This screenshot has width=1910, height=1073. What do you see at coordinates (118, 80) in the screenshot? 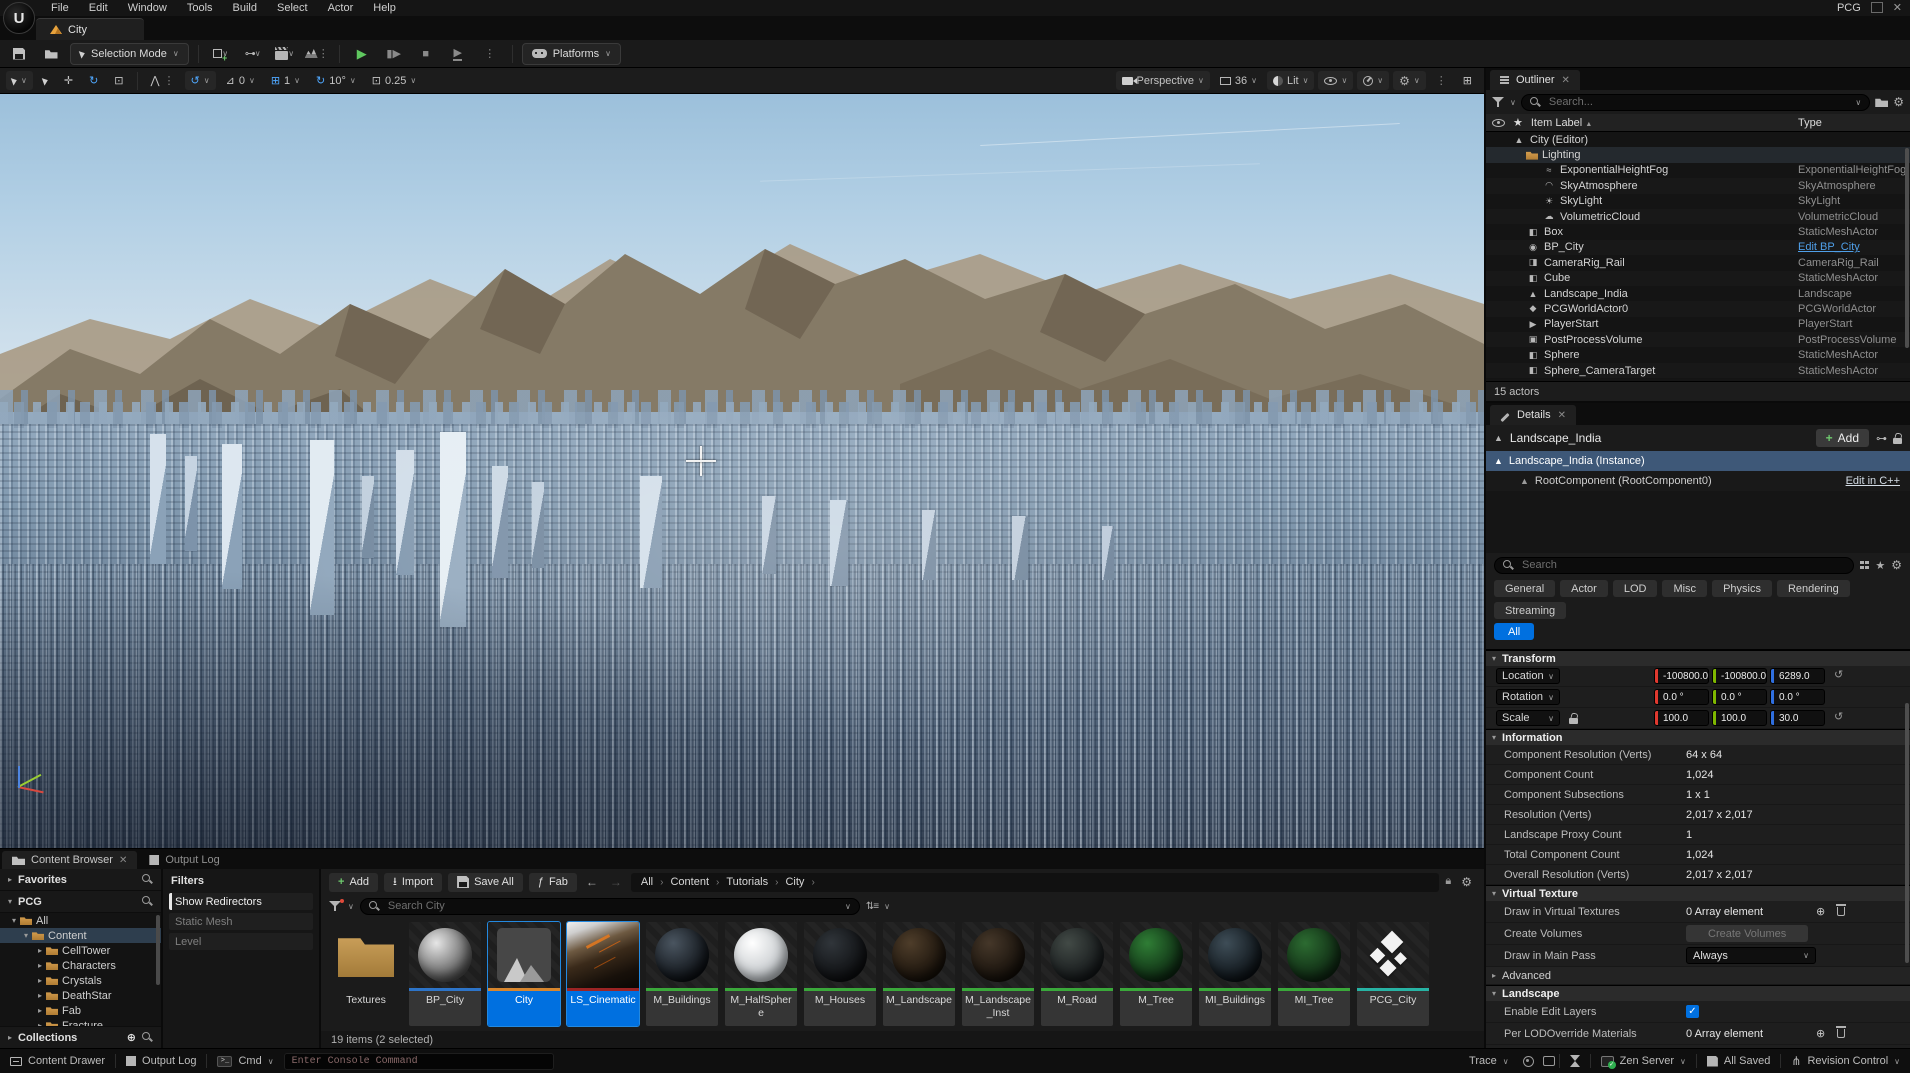
I see `scale-tool-button: ⊡` at bounding box center [118, 80].